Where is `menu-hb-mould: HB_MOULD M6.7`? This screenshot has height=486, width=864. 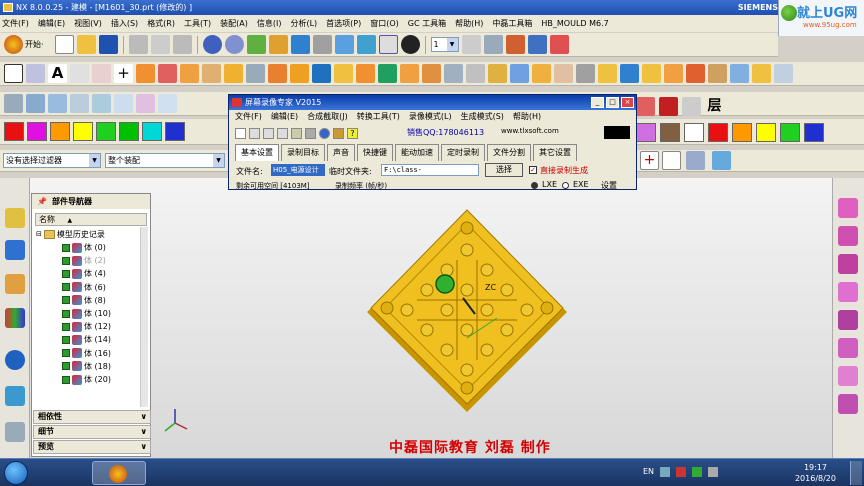
menu-hb-mould: HB_MOULD M6.7 is located at coordinates (574, 23).